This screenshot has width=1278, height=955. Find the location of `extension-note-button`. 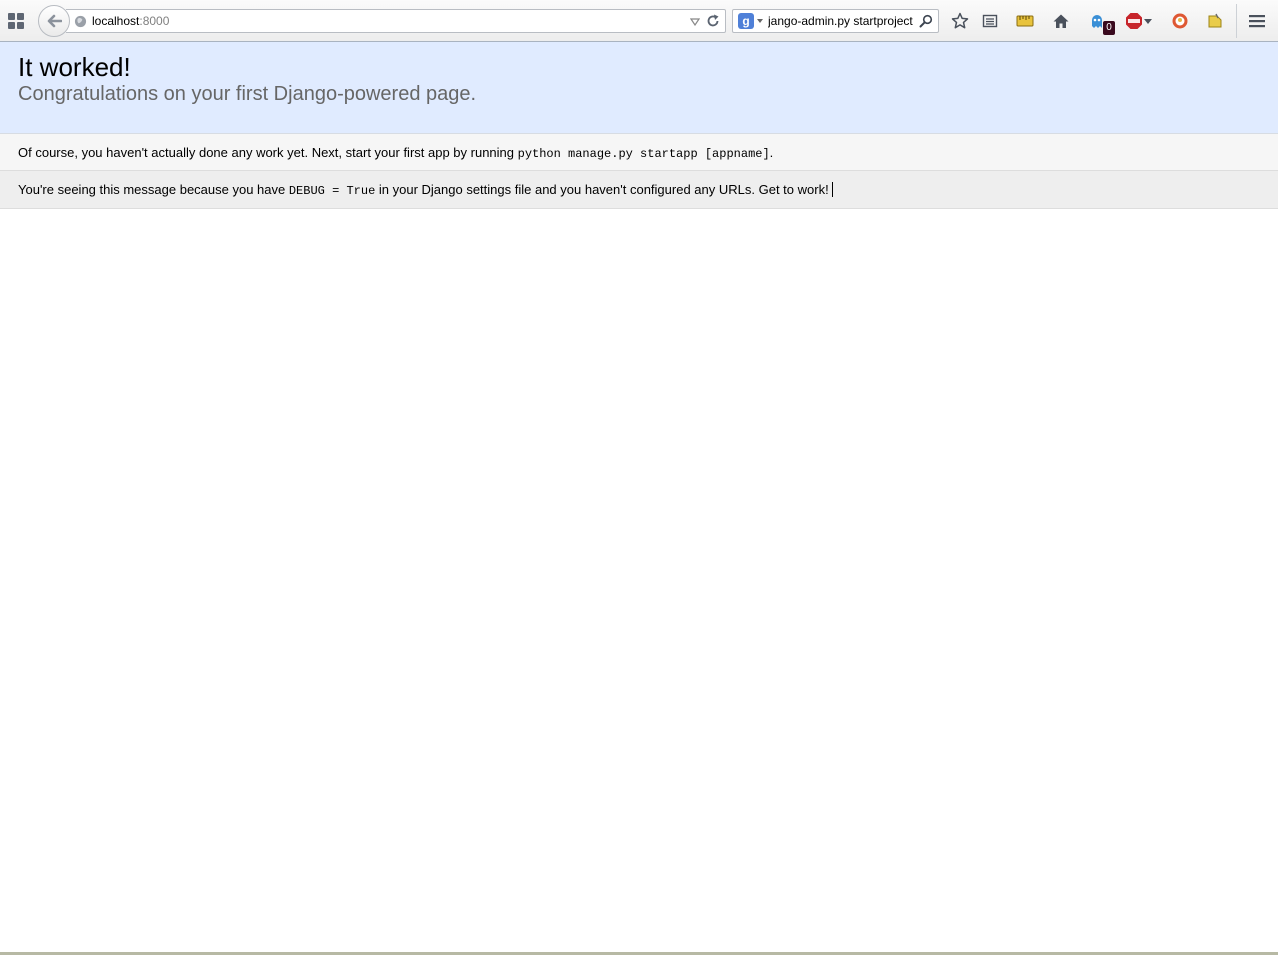

extension-note-button is located at coordinates (1215, 21).